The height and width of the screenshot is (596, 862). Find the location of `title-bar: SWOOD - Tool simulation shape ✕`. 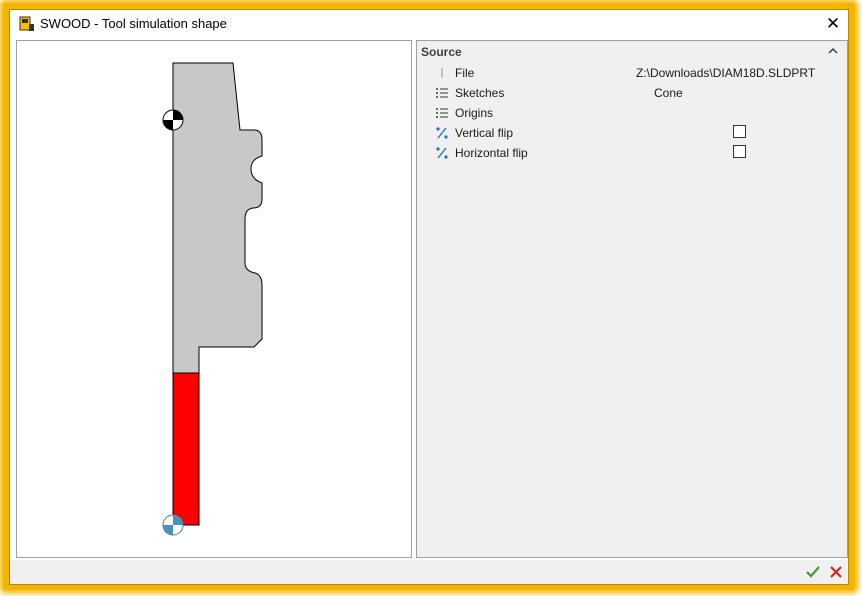

title-bar: SWOOD - Tool simulation shape ✕ is located at coordinates (429, 24).